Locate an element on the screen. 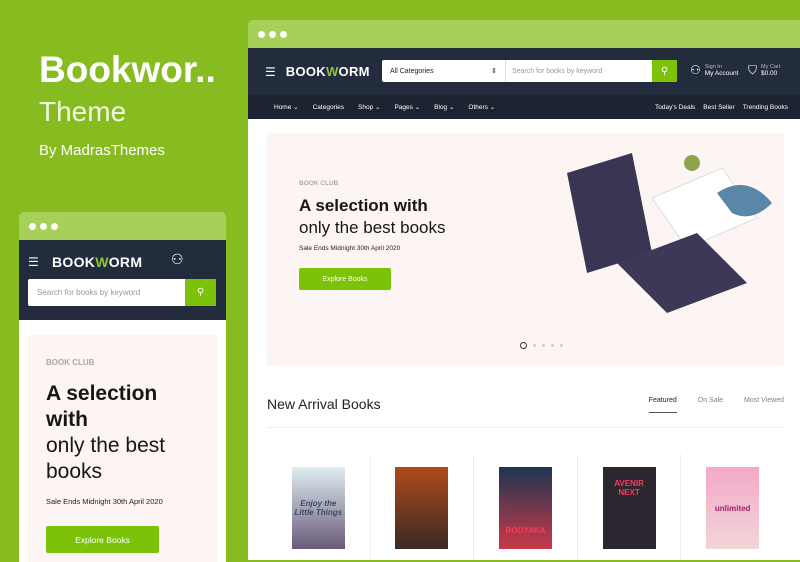  promo-byline: By MadrasThemes is located at coordinates (102, 150).